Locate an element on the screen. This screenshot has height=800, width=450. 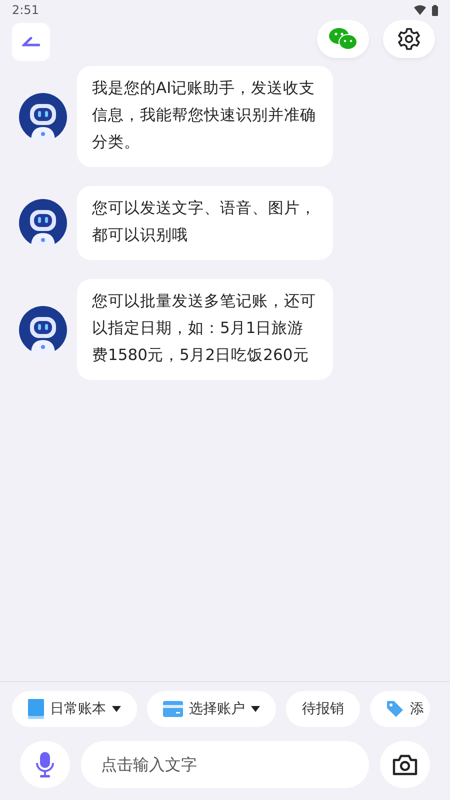
chat-bubble: 您可以批量发送多笔记账，还可以指定日期，如：5月1日旅游费1580元，5月2日吃饭260元 is located at coordinates (205, 329).